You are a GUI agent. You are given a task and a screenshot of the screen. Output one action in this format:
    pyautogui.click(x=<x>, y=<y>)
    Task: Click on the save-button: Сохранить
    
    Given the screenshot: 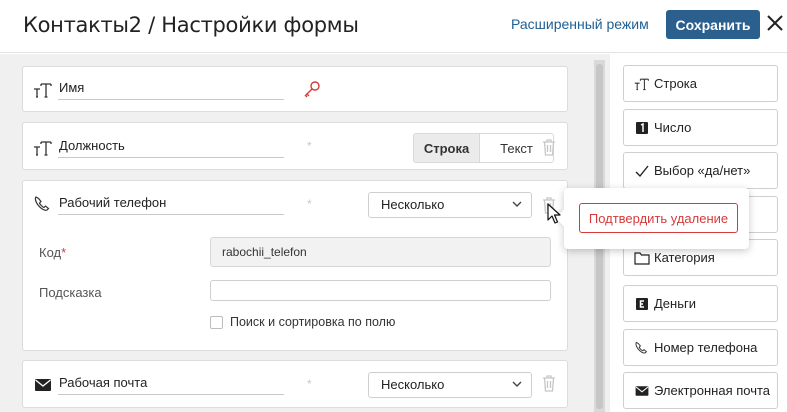 What is the action you would take?
    pyautogui.click(x=713, y=24)
    